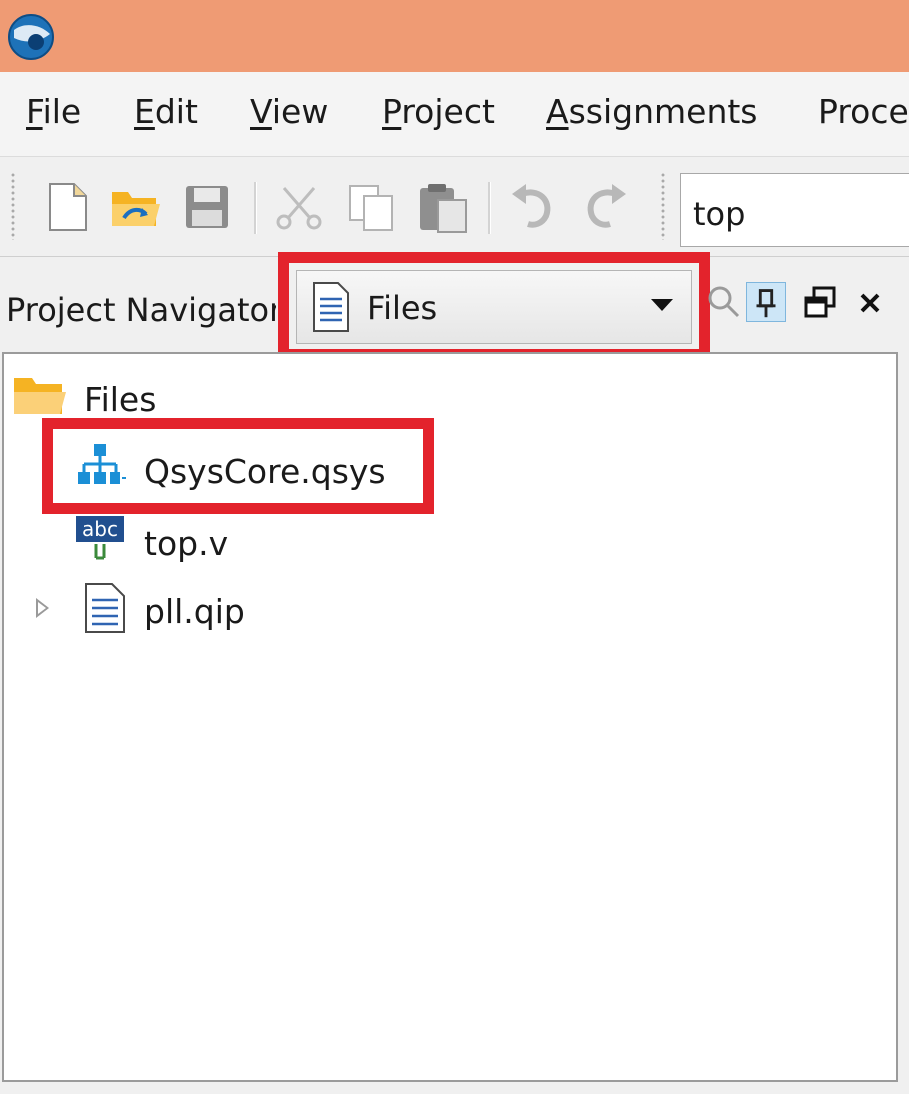  Describe the element at coordinates (186, 543) in the screenshot. I see `tree-item-label: top.v` at that location.